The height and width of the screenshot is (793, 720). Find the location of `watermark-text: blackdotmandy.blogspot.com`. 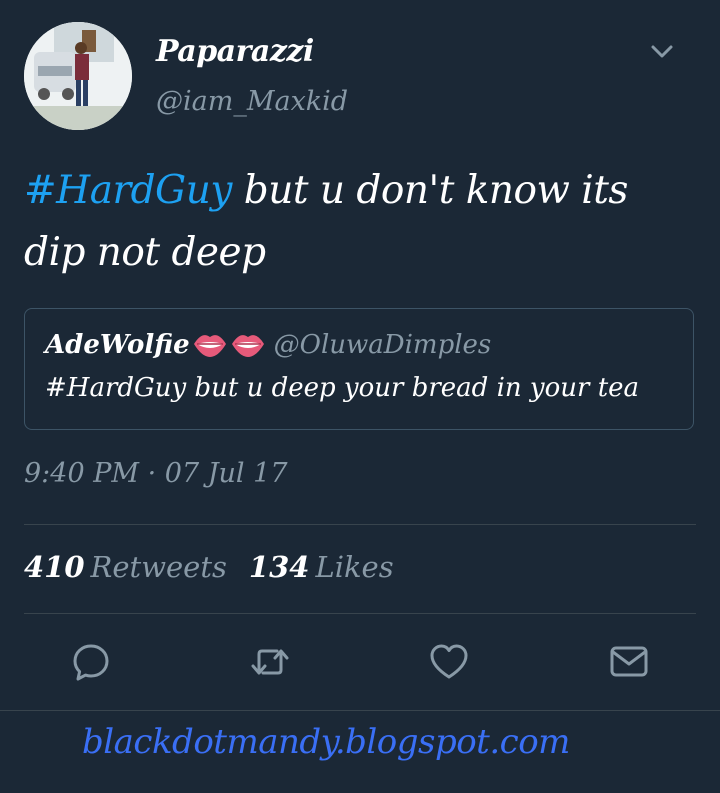

watermark-text: blackdotmandy.blogspot.com is located at coordinates (326, 742).